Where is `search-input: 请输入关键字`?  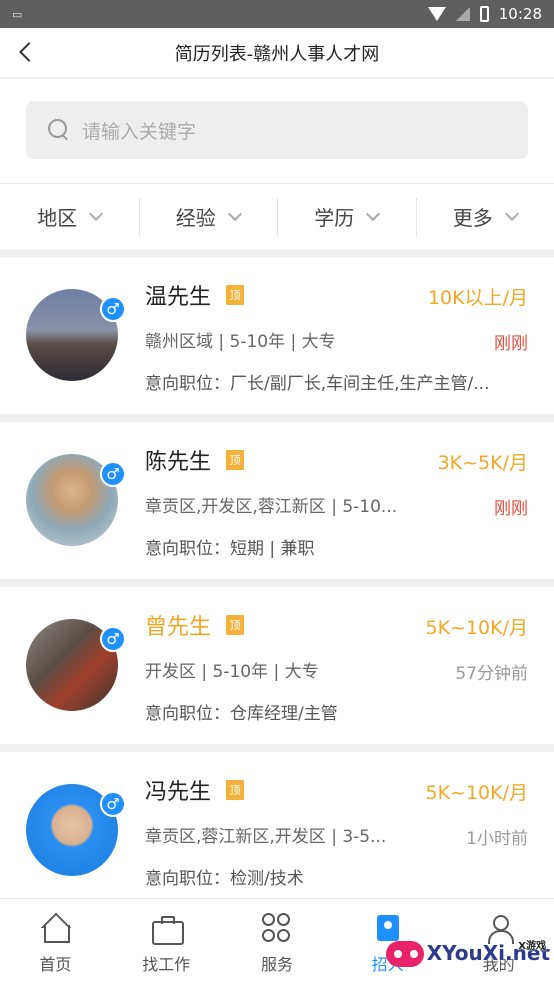 search-input: 请输入关键字 is located at coordinates (277, 130).